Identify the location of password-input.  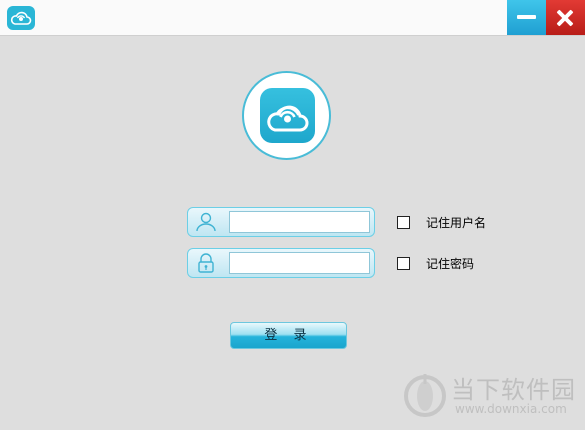
(299, 263).